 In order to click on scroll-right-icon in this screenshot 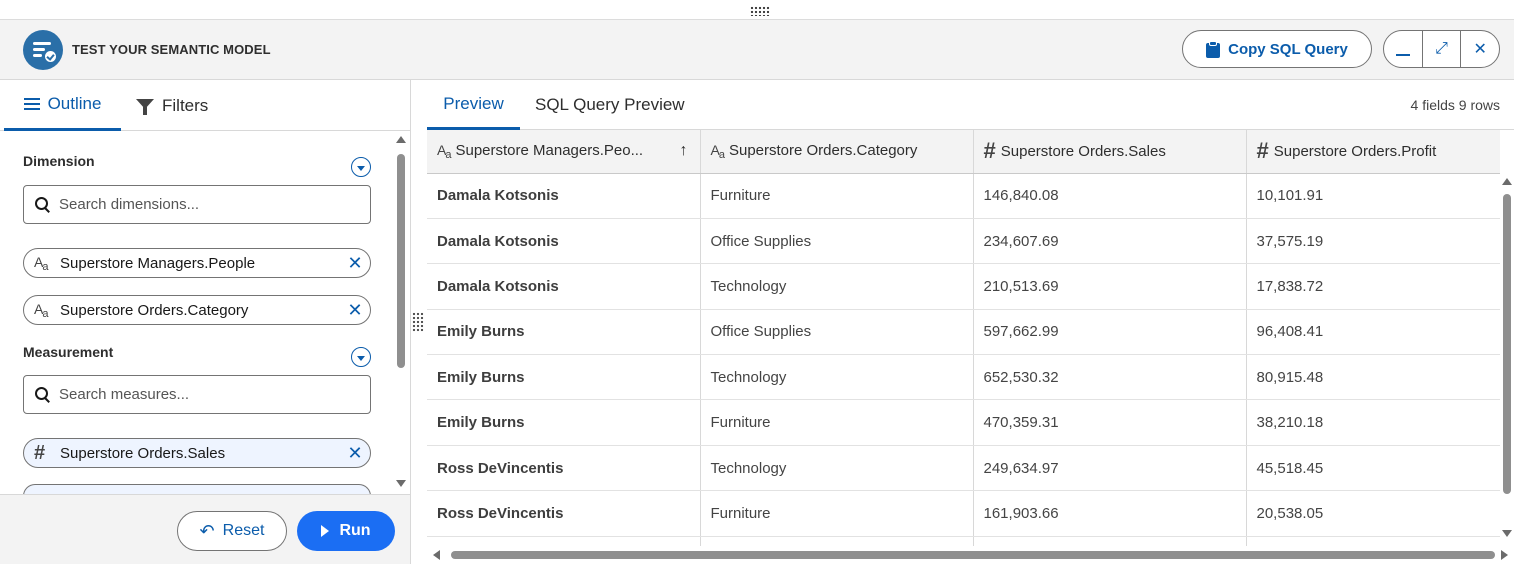, I will do `click(1504, 555)`.